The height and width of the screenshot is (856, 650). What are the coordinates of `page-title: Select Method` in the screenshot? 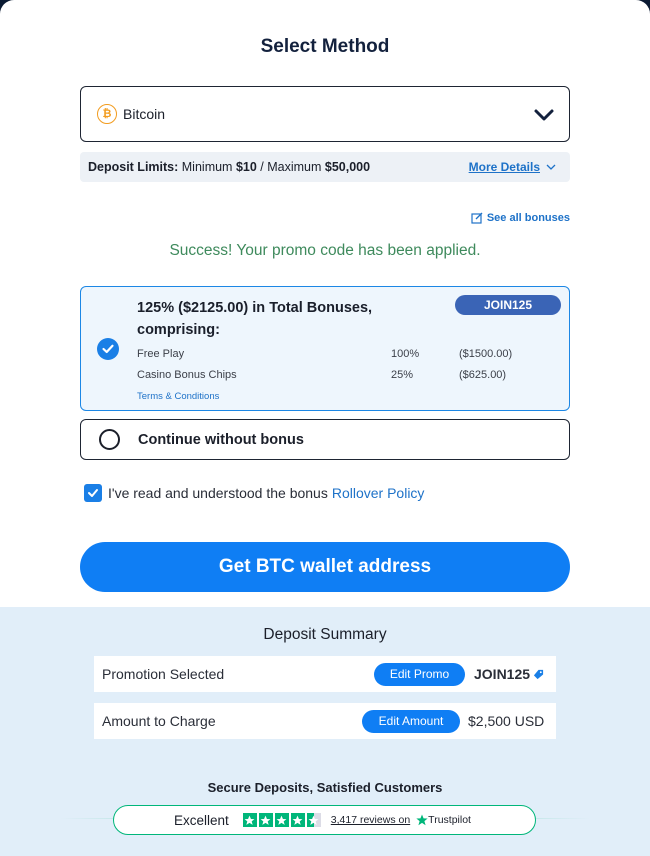 It's located at (325, 46).